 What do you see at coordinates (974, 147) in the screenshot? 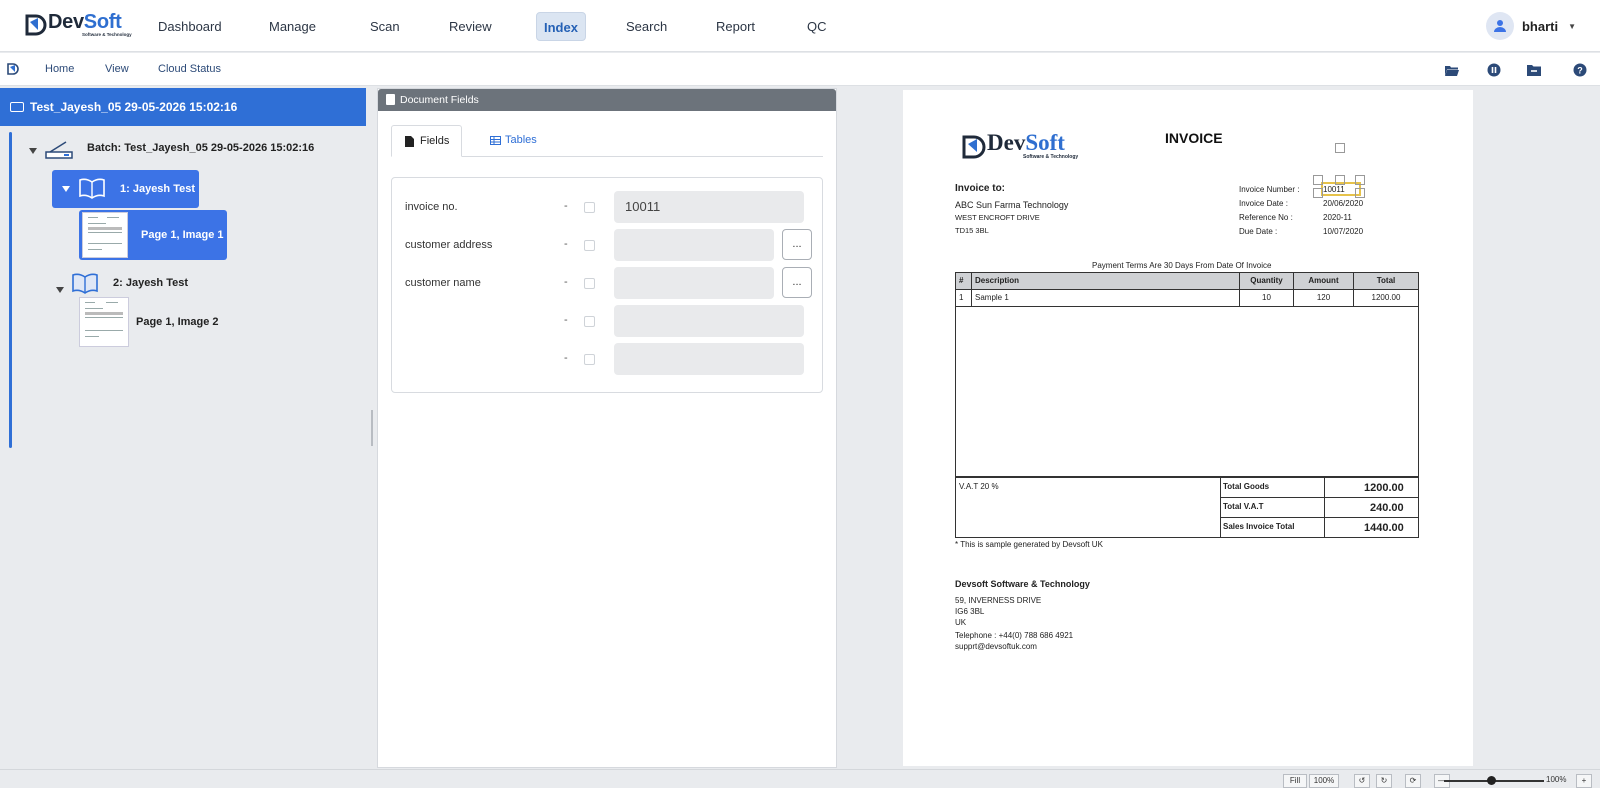
I see `invoice-logo-icon` at bounding box center [974, 147].